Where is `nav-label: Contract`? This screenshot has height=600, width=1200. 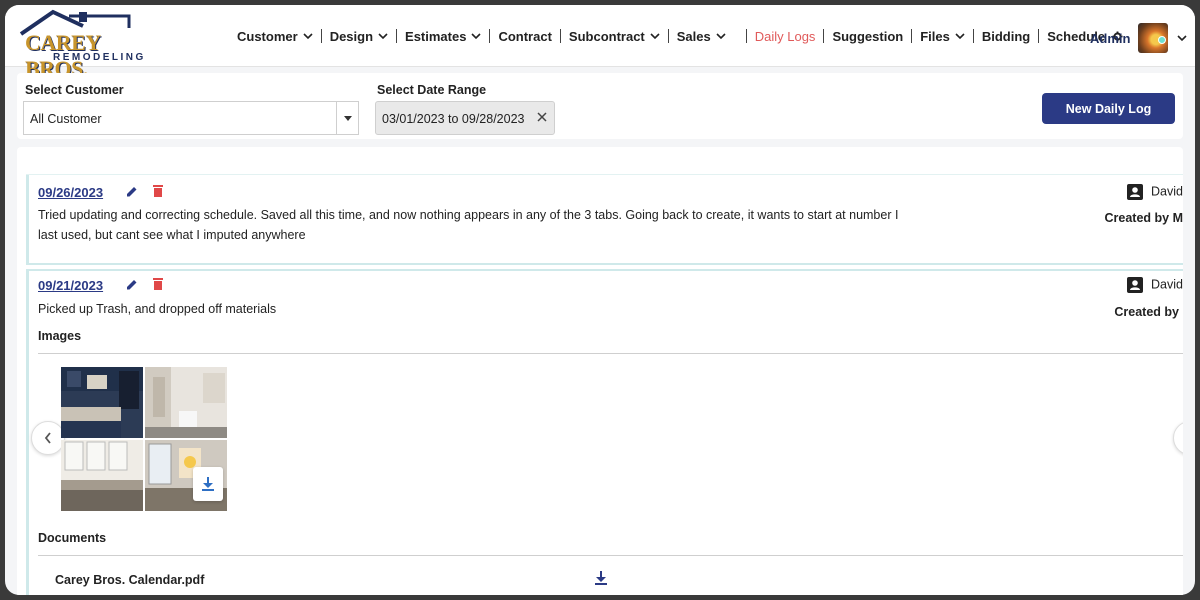
nav-label: Contract is located at coordinates (525, 36).